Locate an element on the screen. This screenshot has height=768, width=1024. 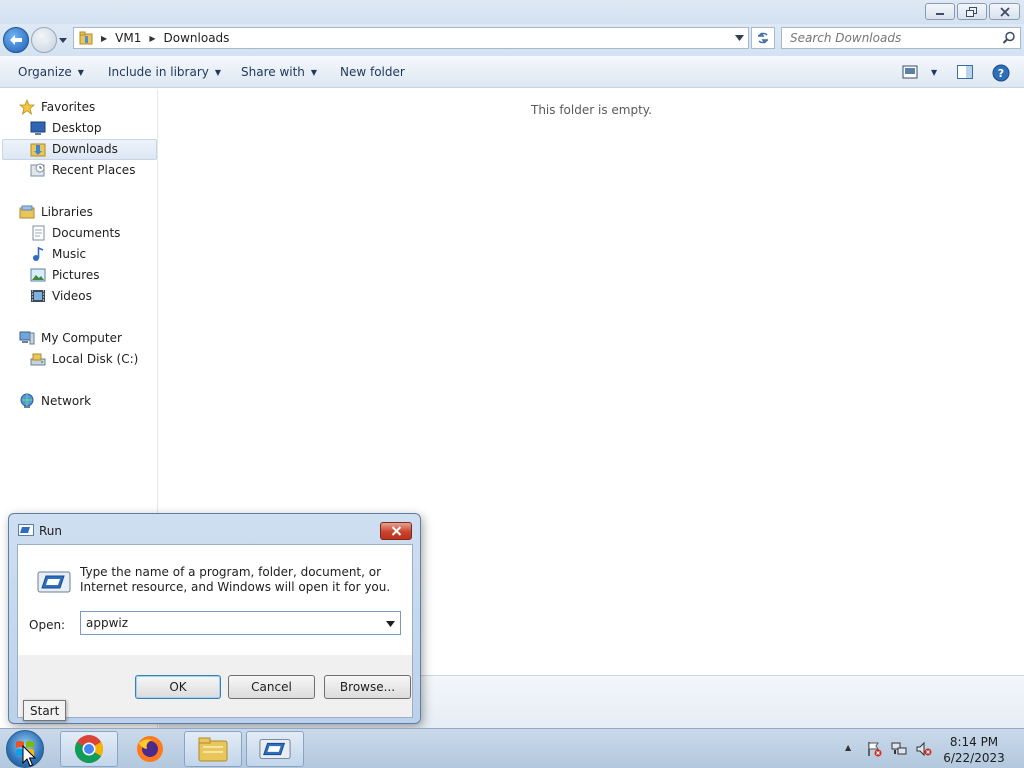
nav-label: Pictures is located at coordinates (76, 275).